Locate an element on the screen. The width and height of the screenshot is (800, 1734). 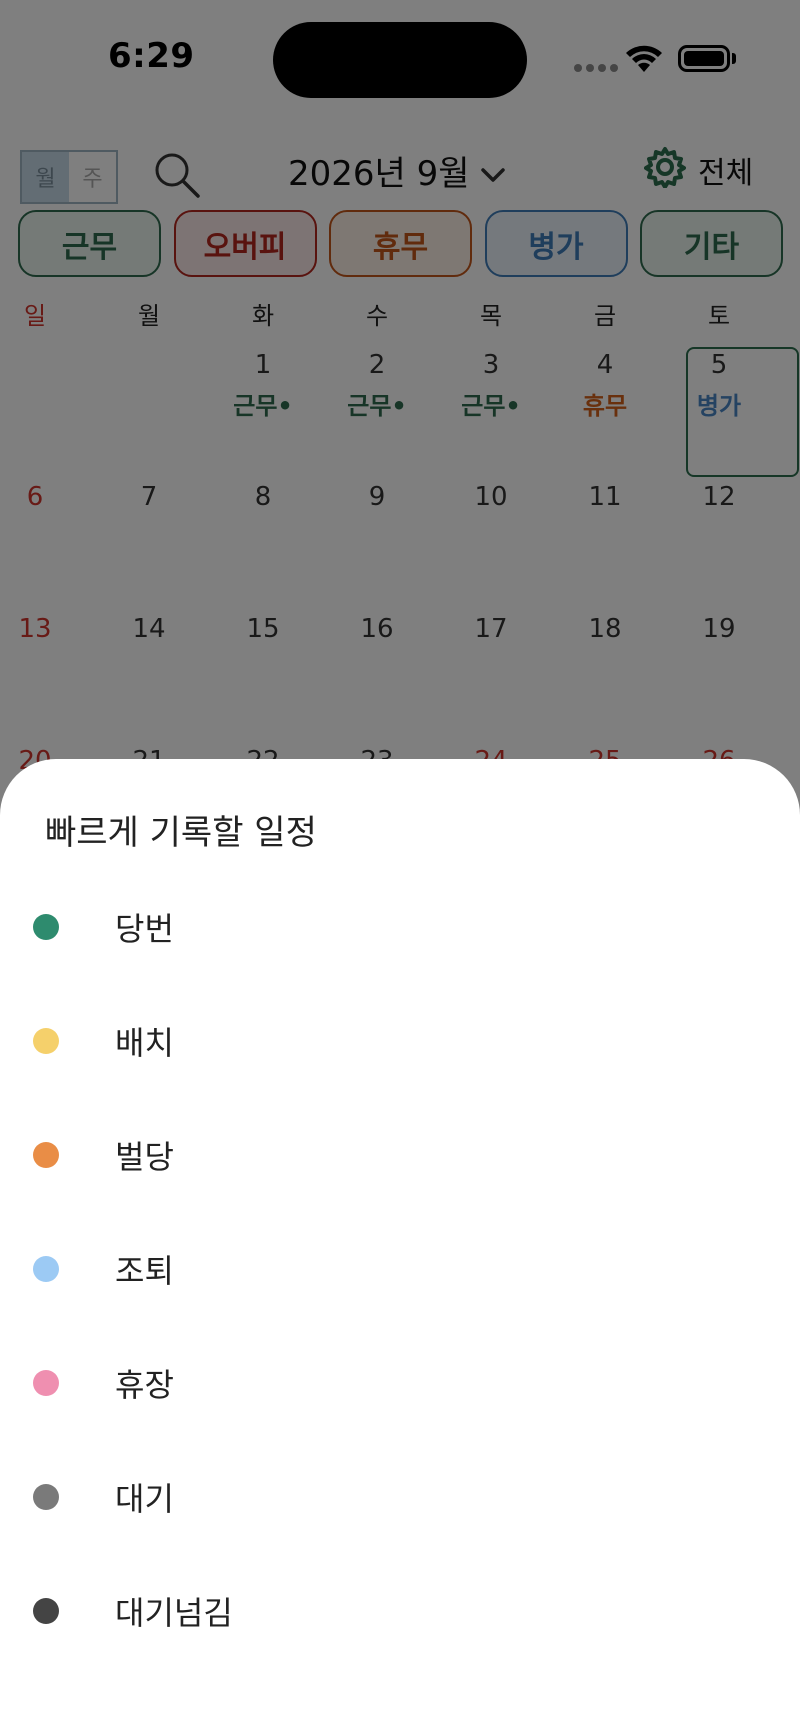
option-label: 휴장 is located at coordinates (144, 1385).